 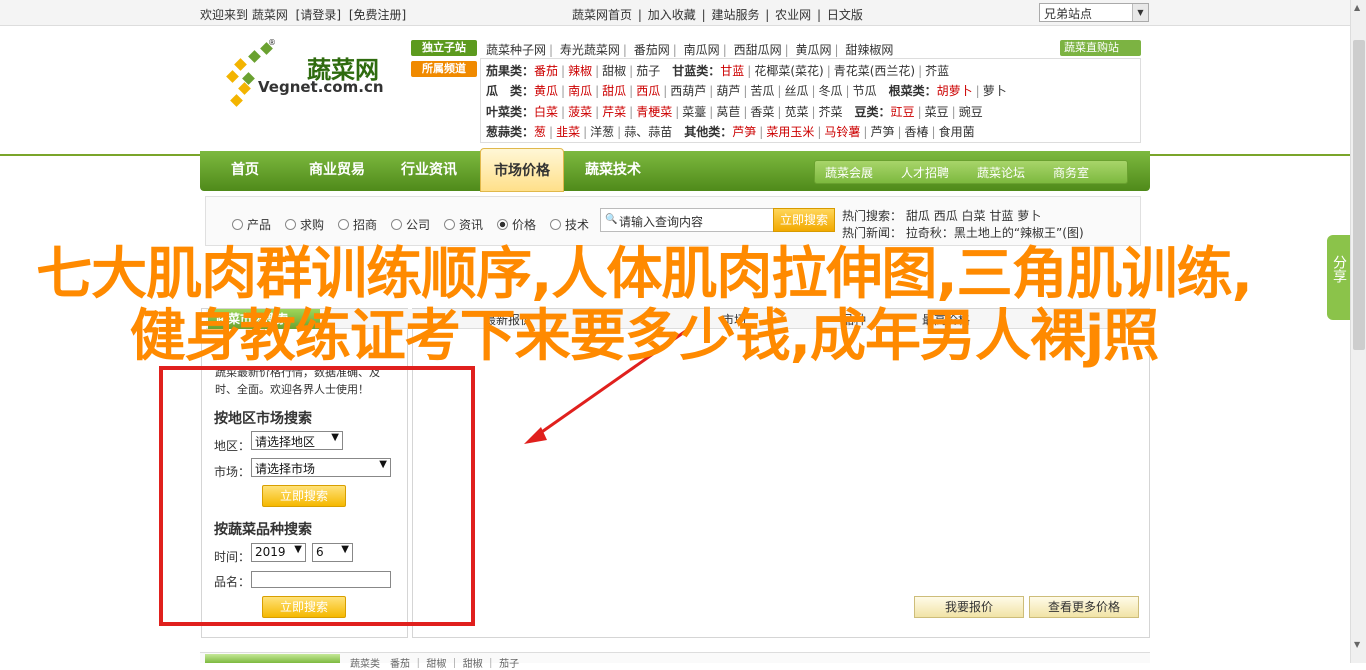 I want to click on scroll-thumb, so click(x=1359, y=195).